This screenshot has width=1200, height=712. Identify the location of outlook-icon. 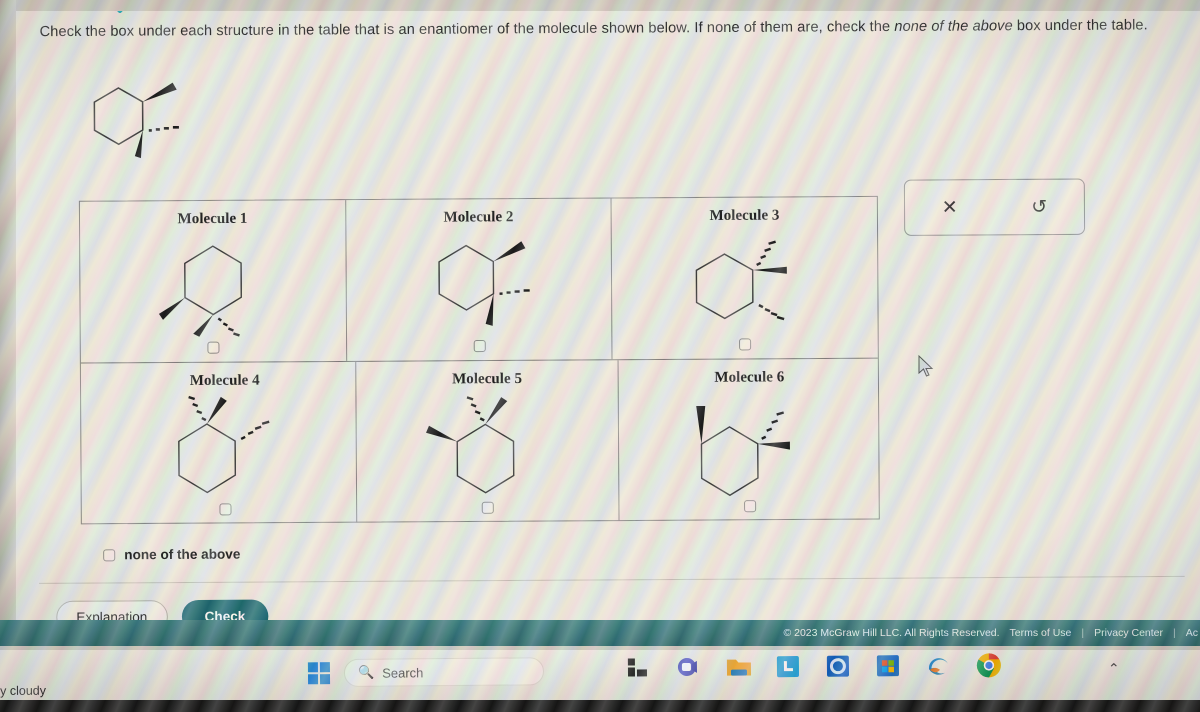
(839, 667).